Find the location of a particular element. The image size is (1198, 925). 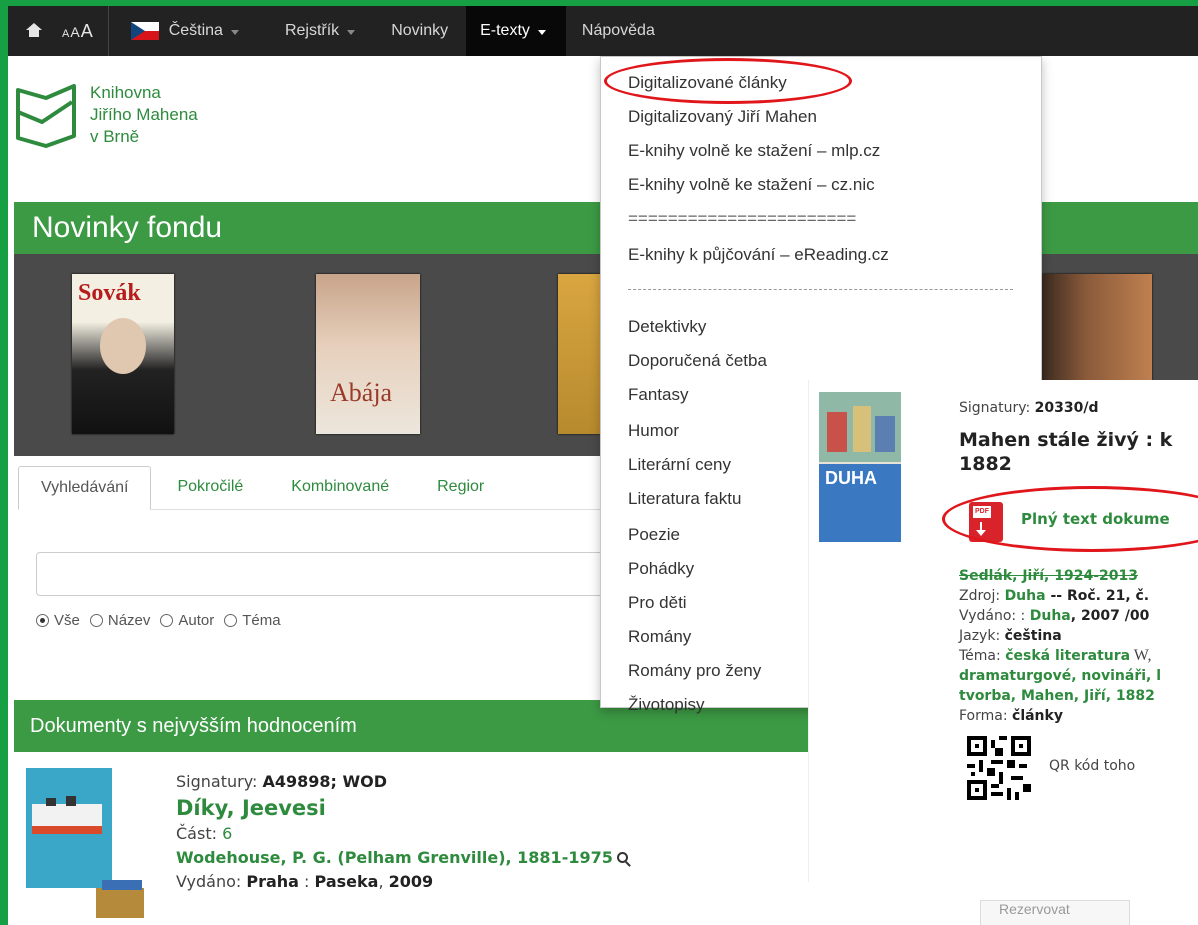

tema-link-3: tvorba, Mahen, Jiří, 1882 is located at coordinates (1060, 696).